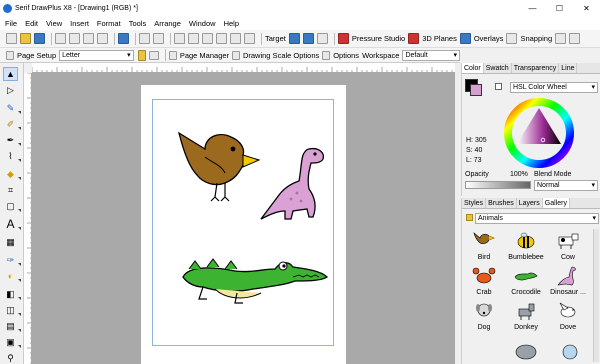 This screenshot has height=364, width=600. I want to click on minimize-button: —, so click(532, 8).